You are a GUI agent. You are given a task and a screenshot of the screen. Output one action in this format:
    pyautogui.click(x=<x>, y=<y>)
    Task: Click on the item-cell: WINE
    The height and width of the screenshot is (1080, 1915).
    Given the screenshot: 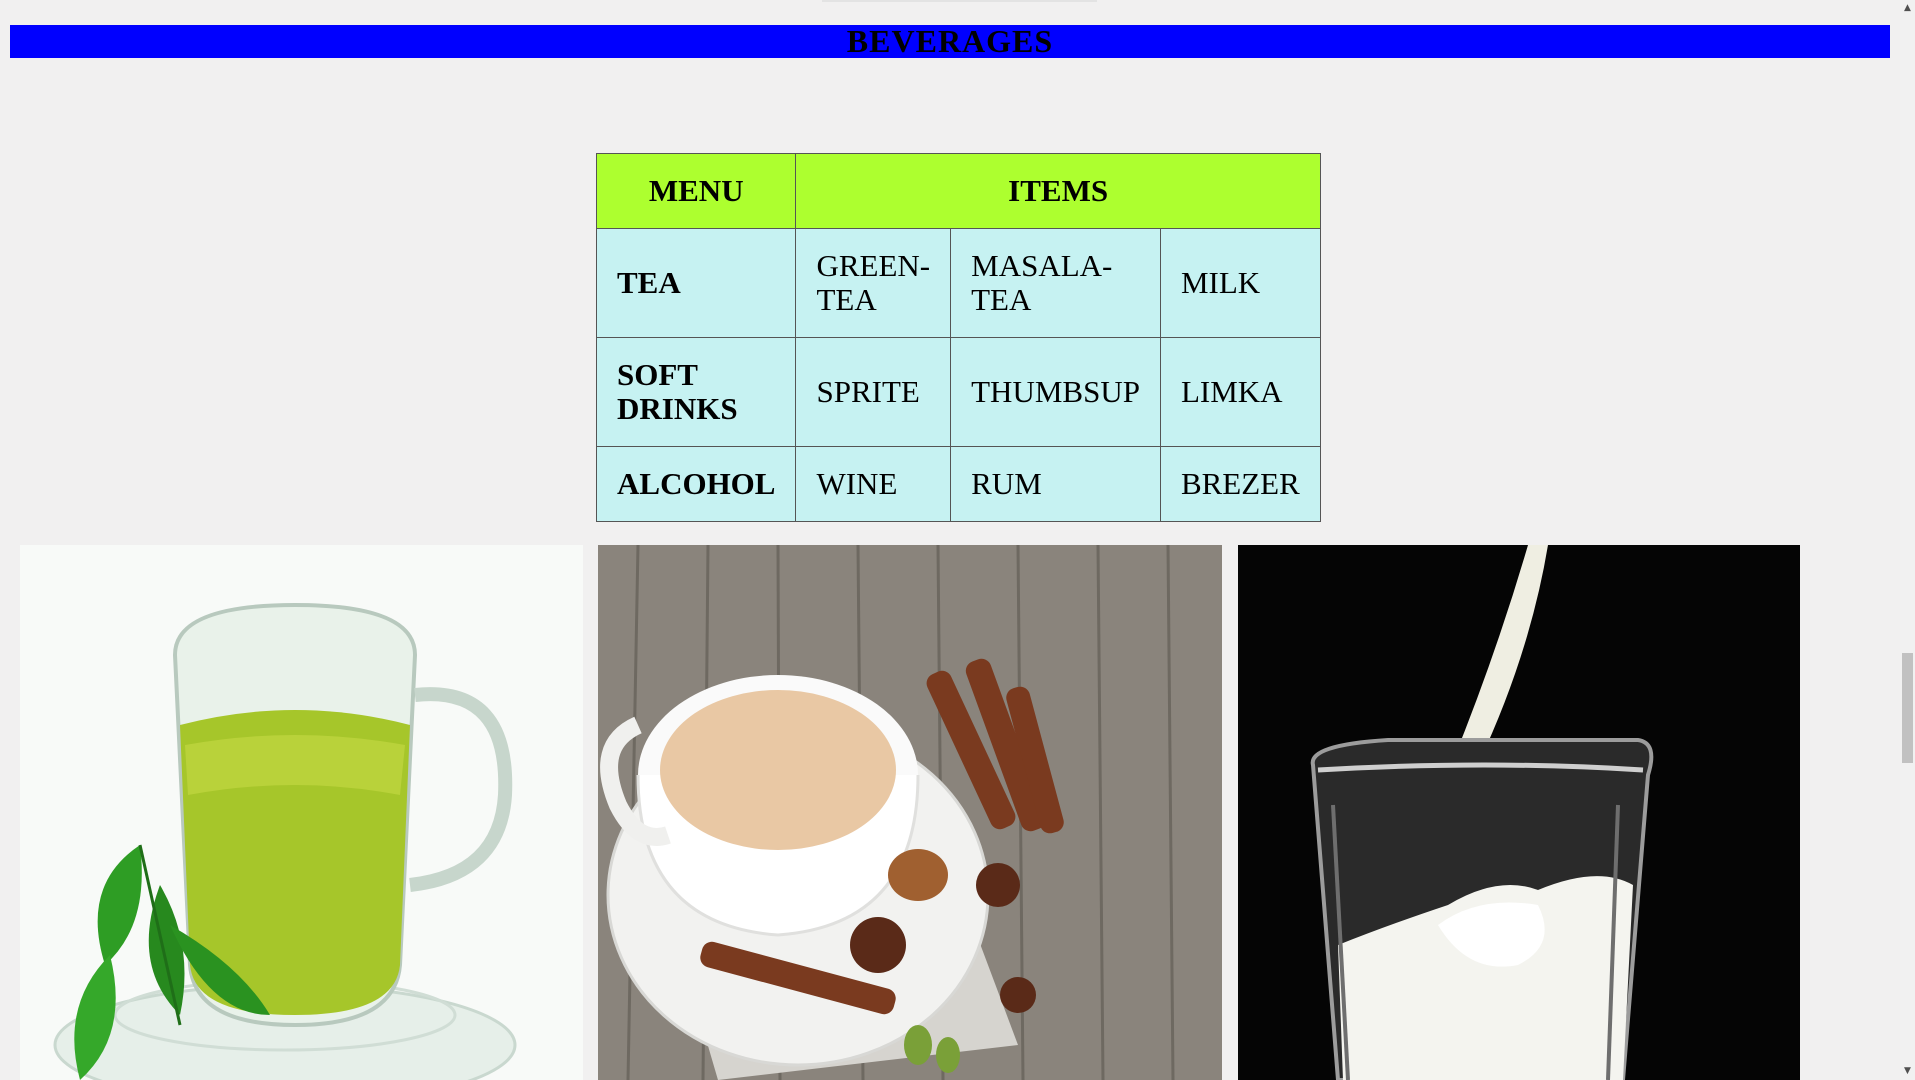 What is the action you would take?
    pyautogui.click(x=873, y=484)
    